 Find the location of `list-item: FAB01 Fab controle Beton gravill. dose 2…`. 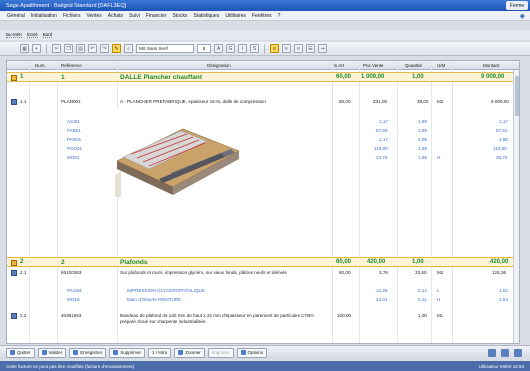

list-item: FAB01 Fab controle Beton gravill. dose 2… is located at coordinates (261, 132).